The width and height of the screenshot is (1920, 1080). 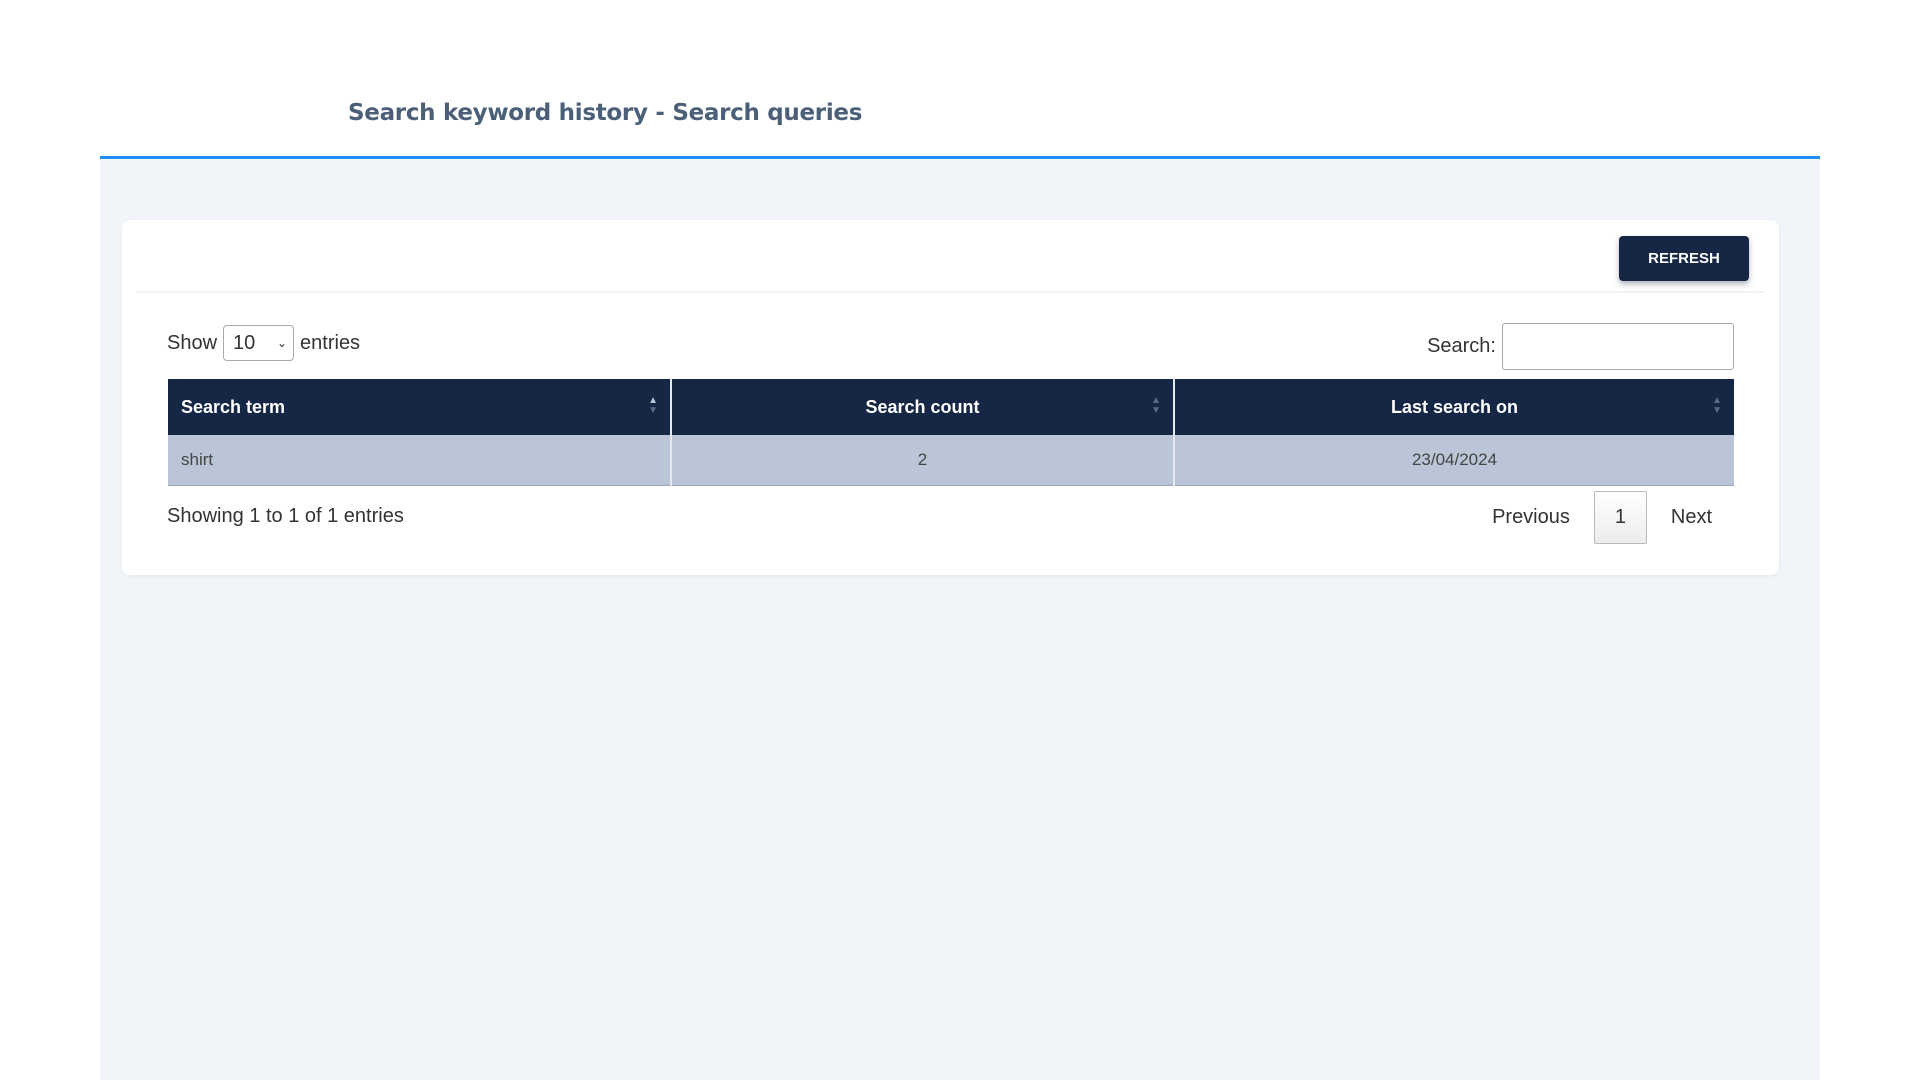 I want to click on cell-search-term: shirt, so click(x=419, y=460).